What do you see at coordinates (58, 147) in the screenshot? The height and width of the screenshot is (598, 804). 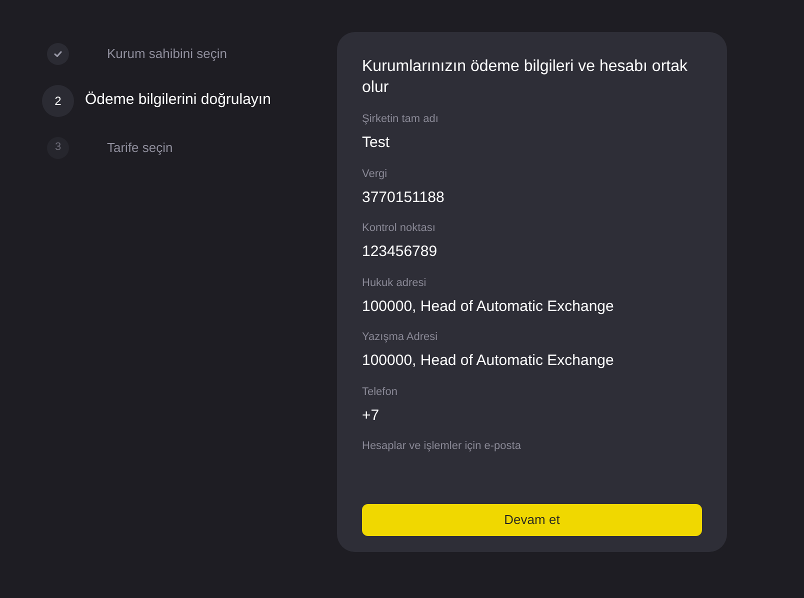 I see `step-number: 3` at bounding box center [58, 147].